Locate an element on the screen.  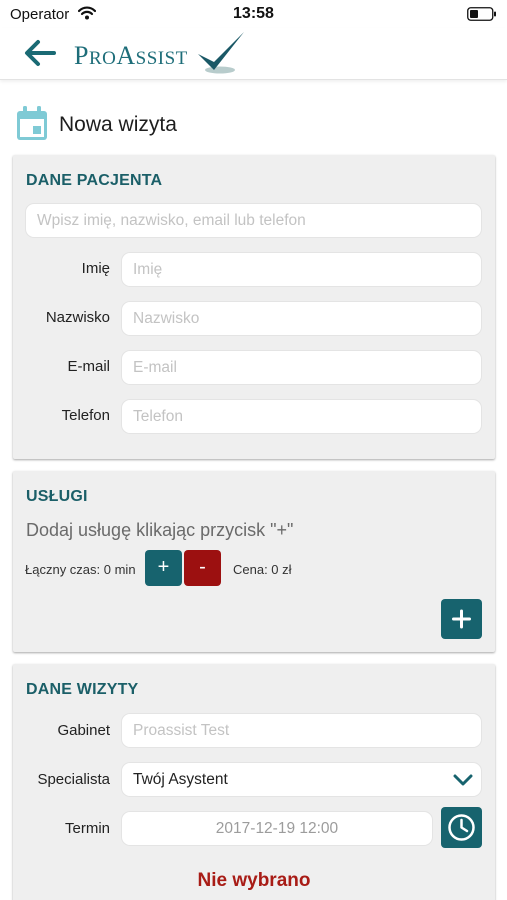
plus-icon is located at coordinates (461, 619).